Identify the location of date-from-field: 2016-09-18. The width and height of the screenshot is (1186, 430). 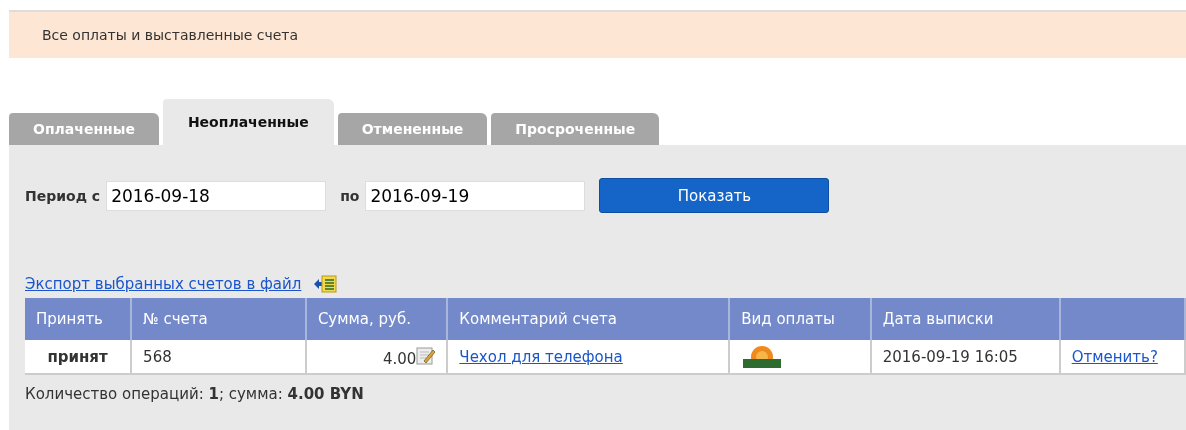
(216, 195).